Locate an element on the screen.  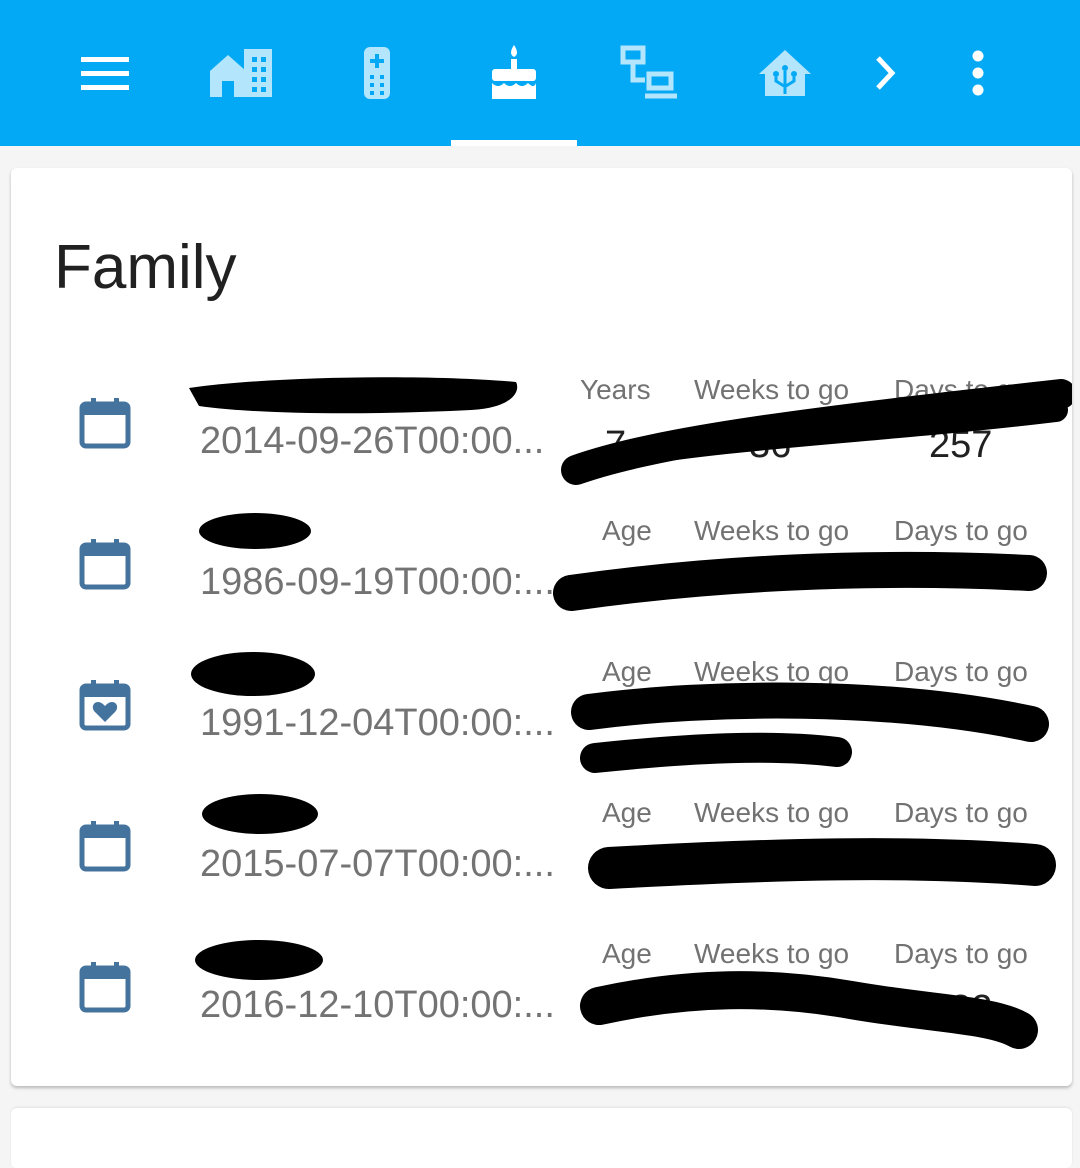
tab-home-assistant is located at coordinates (785, 73).